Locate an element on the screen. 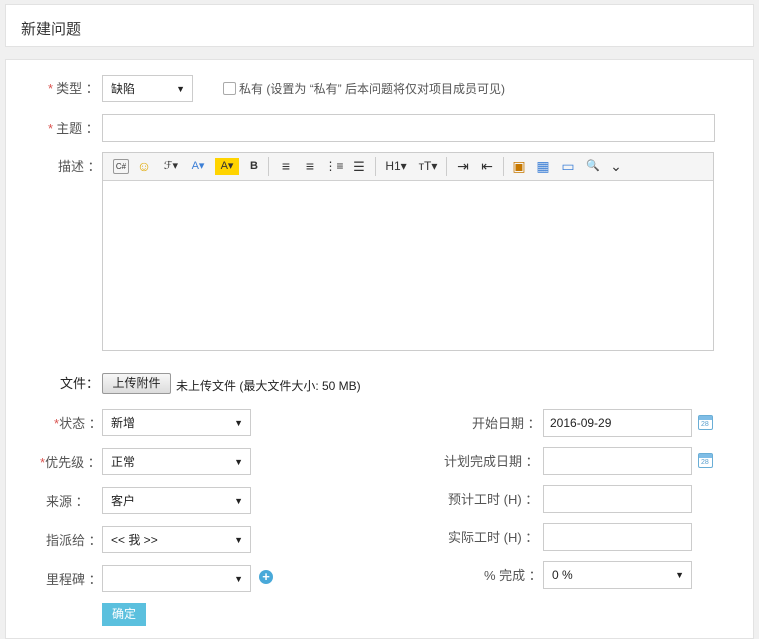  estimated-hours-label: 预计工时 (H) ： is located at coordinates (493, 499).